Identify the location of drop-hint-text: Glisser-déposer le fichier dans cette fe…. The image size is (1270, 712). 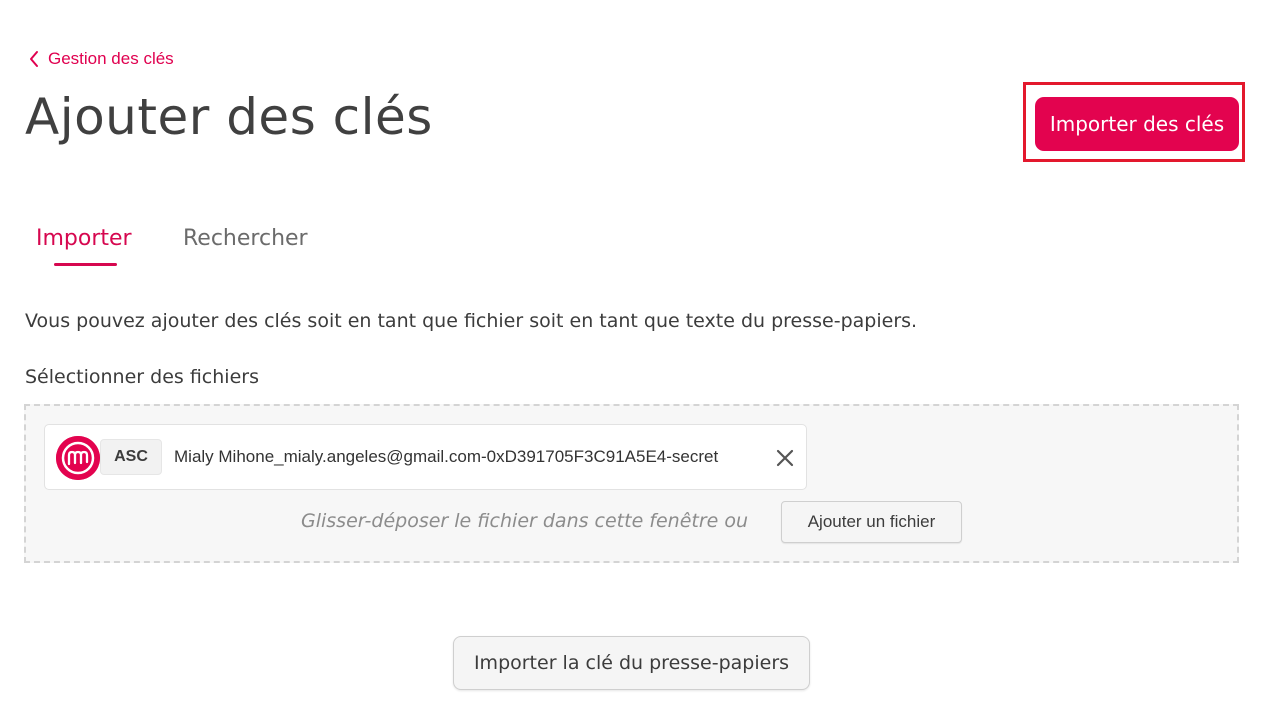
(525, 521).